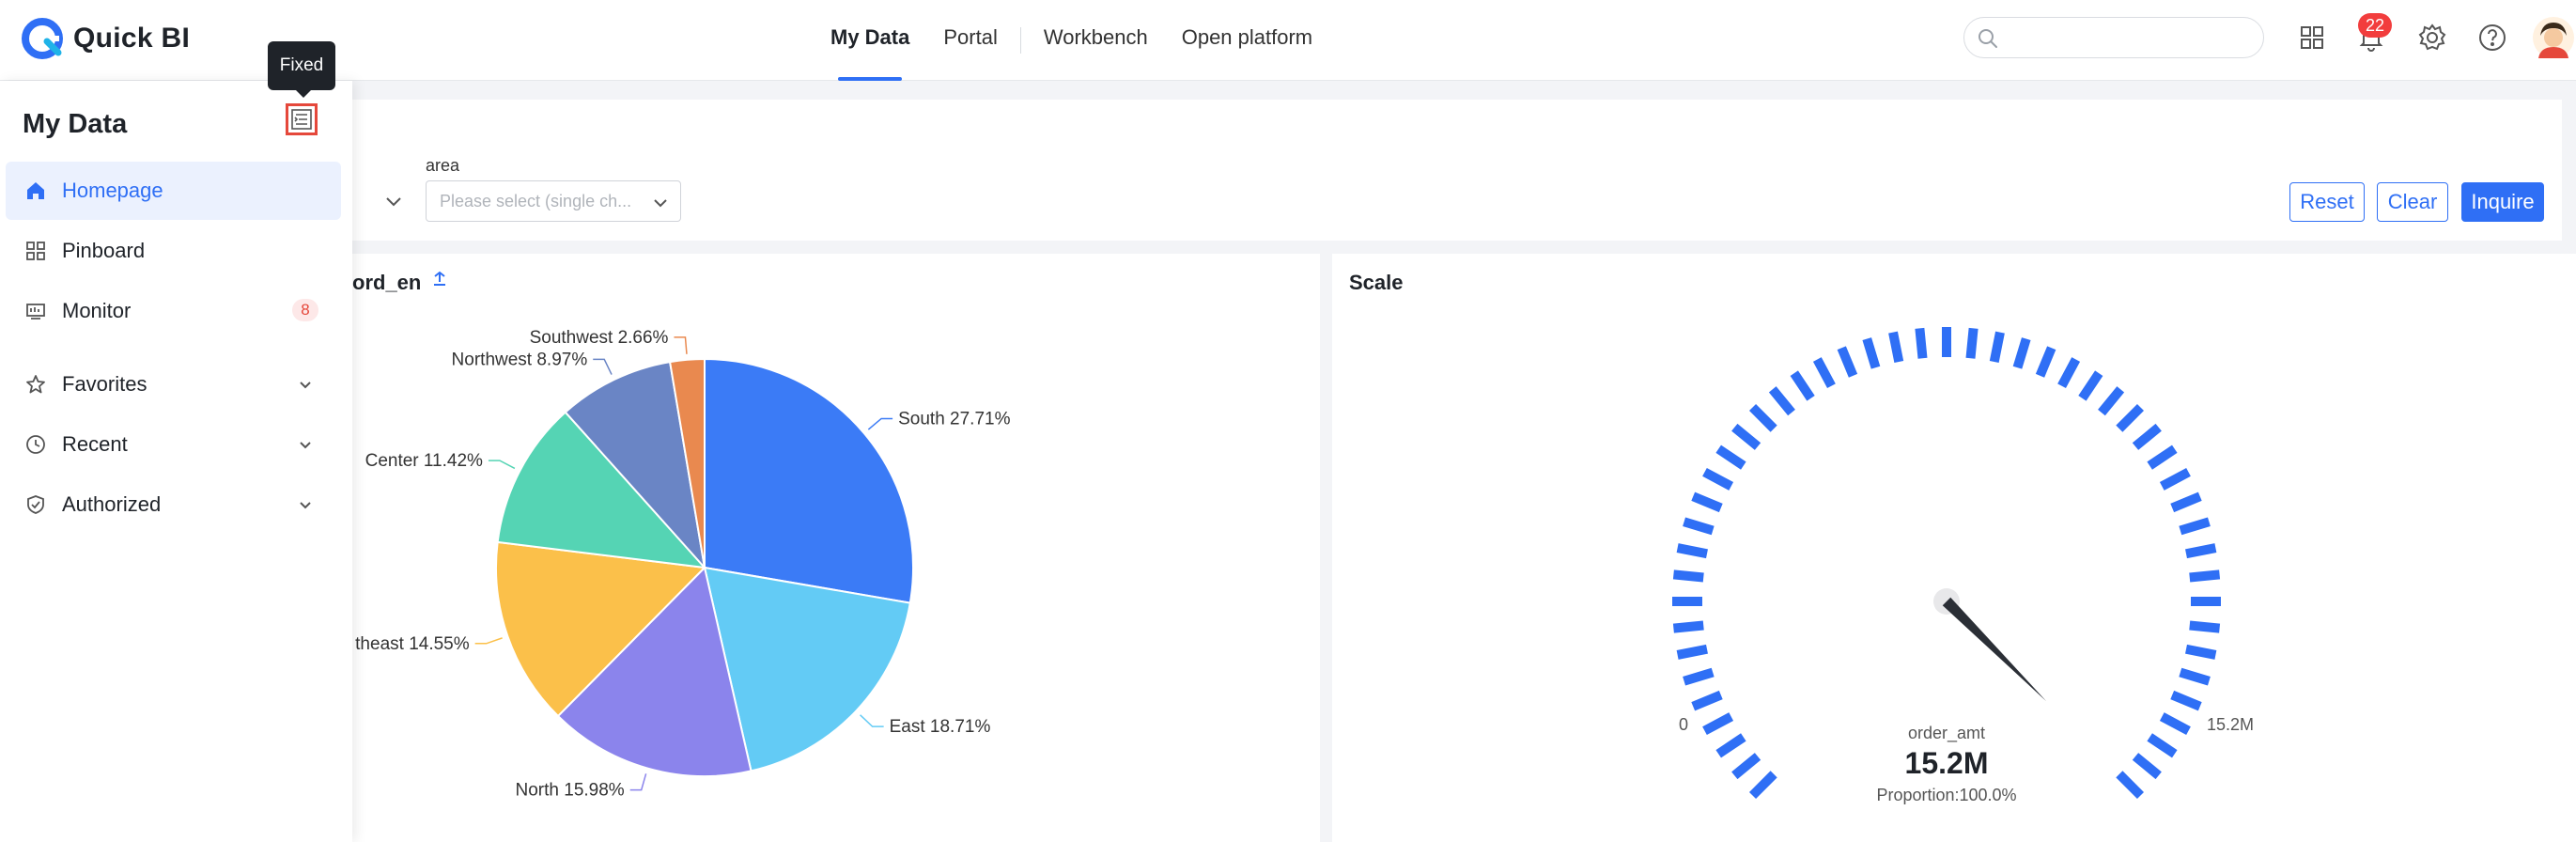 The height and width of the screenshot is (842, 2576). Describe the element at coordinates (870, 40) in the screenshot. I see `nav-my-data: My Data` at that location.